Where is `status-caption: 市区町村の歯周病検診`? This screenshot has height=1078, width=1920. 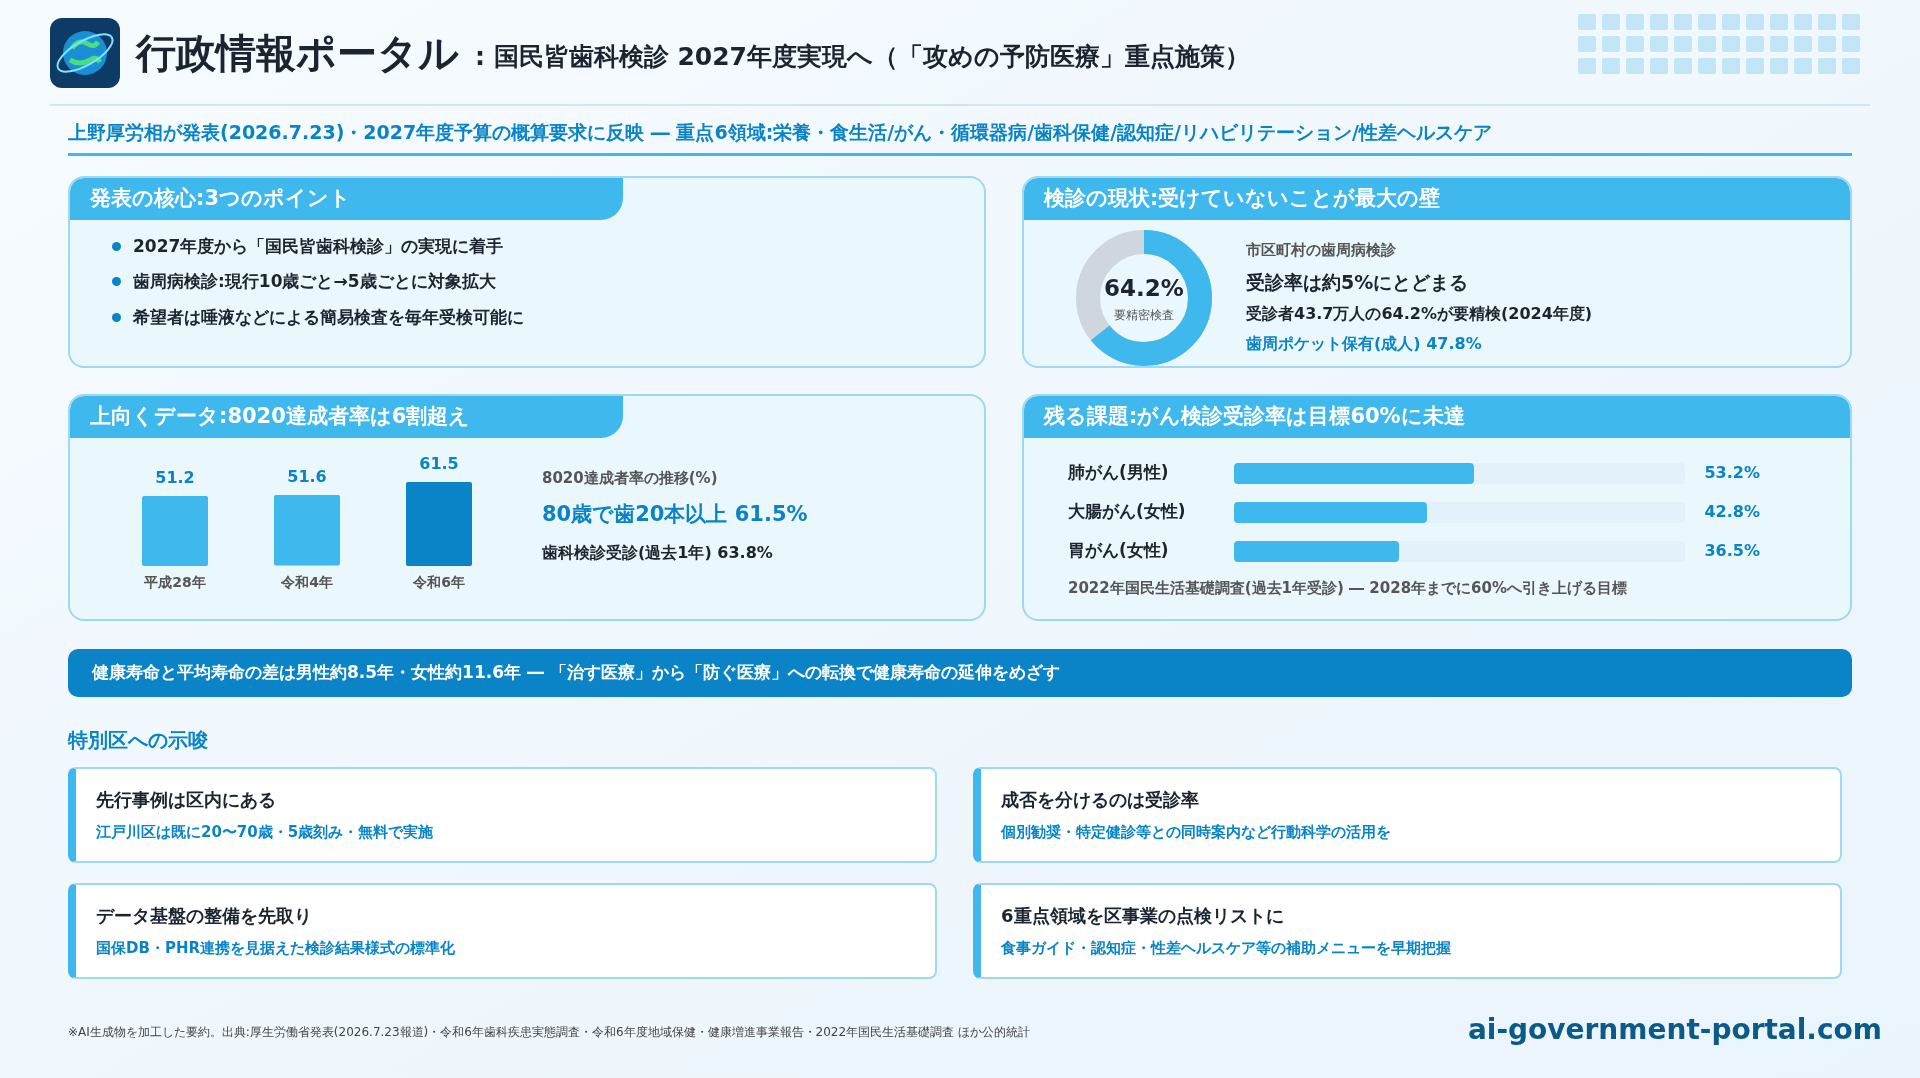 status-caption: 市区町村の歯周病検診 is located at coordinates (1321, 250).